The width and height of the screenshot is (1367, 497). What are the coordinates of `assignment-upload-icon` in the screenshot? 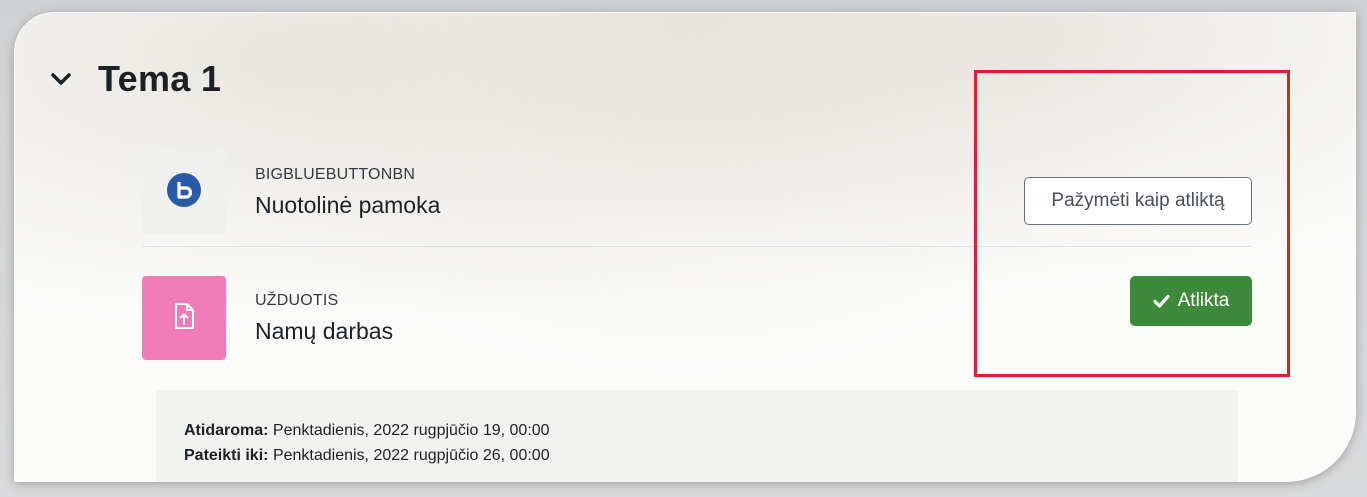 It's located at (184, 318).